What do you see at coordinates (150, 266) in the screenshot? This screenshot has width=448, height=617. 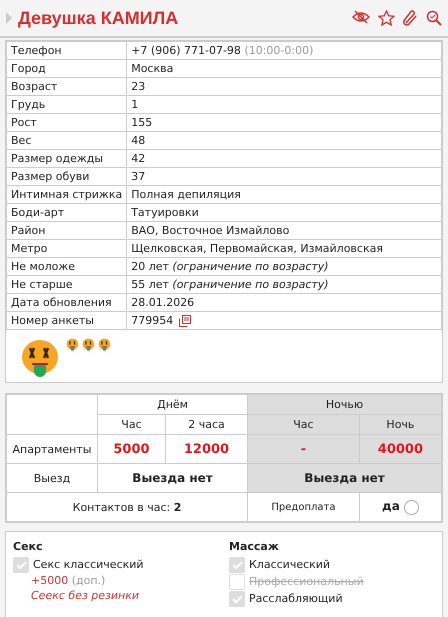 I see `value-text: 20 лет` at bounding box center [150, 266].